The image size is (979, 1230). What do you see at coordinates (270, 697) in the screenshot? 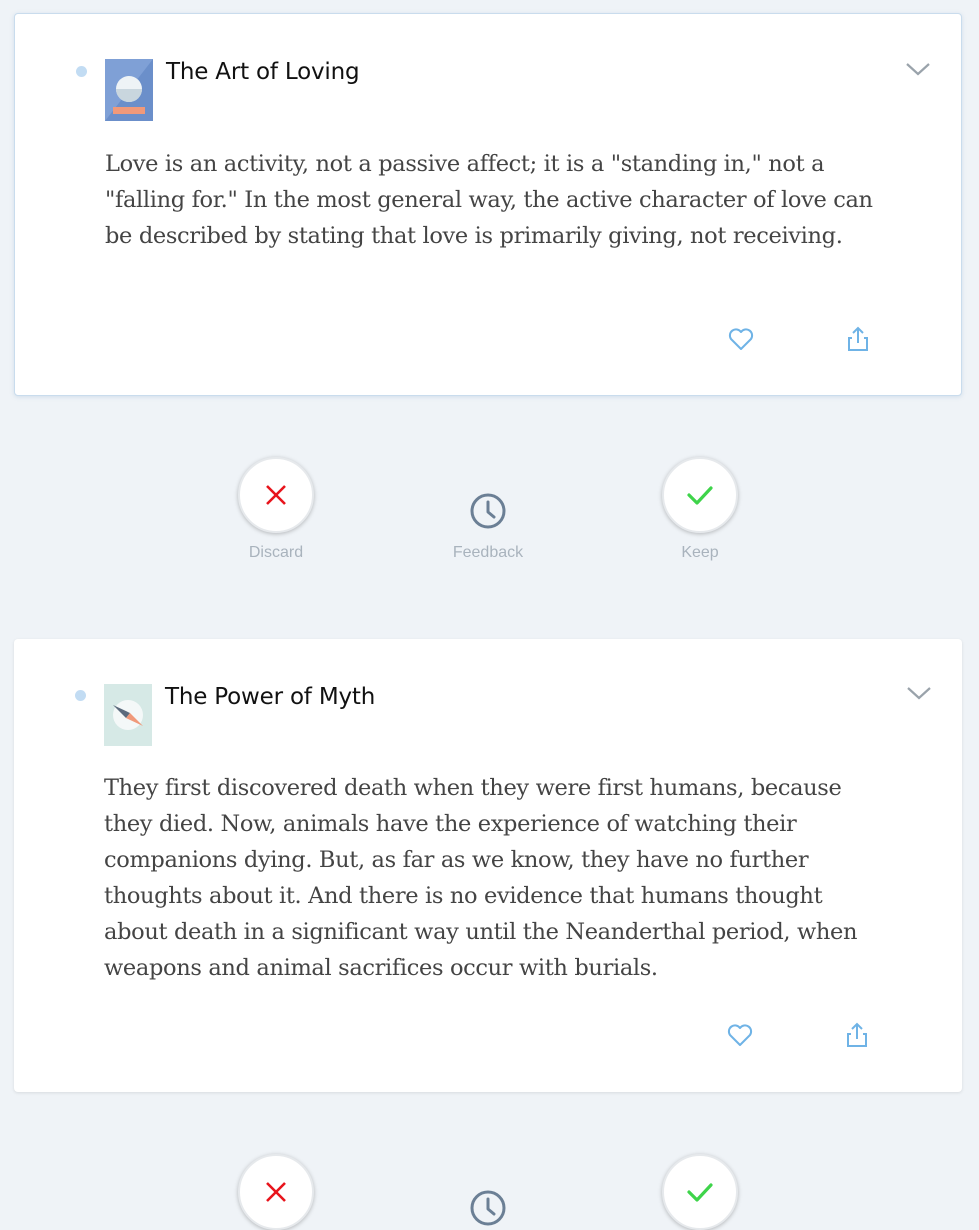
I see `book-title: The Power of Myth` at bounding box center [270, 697].